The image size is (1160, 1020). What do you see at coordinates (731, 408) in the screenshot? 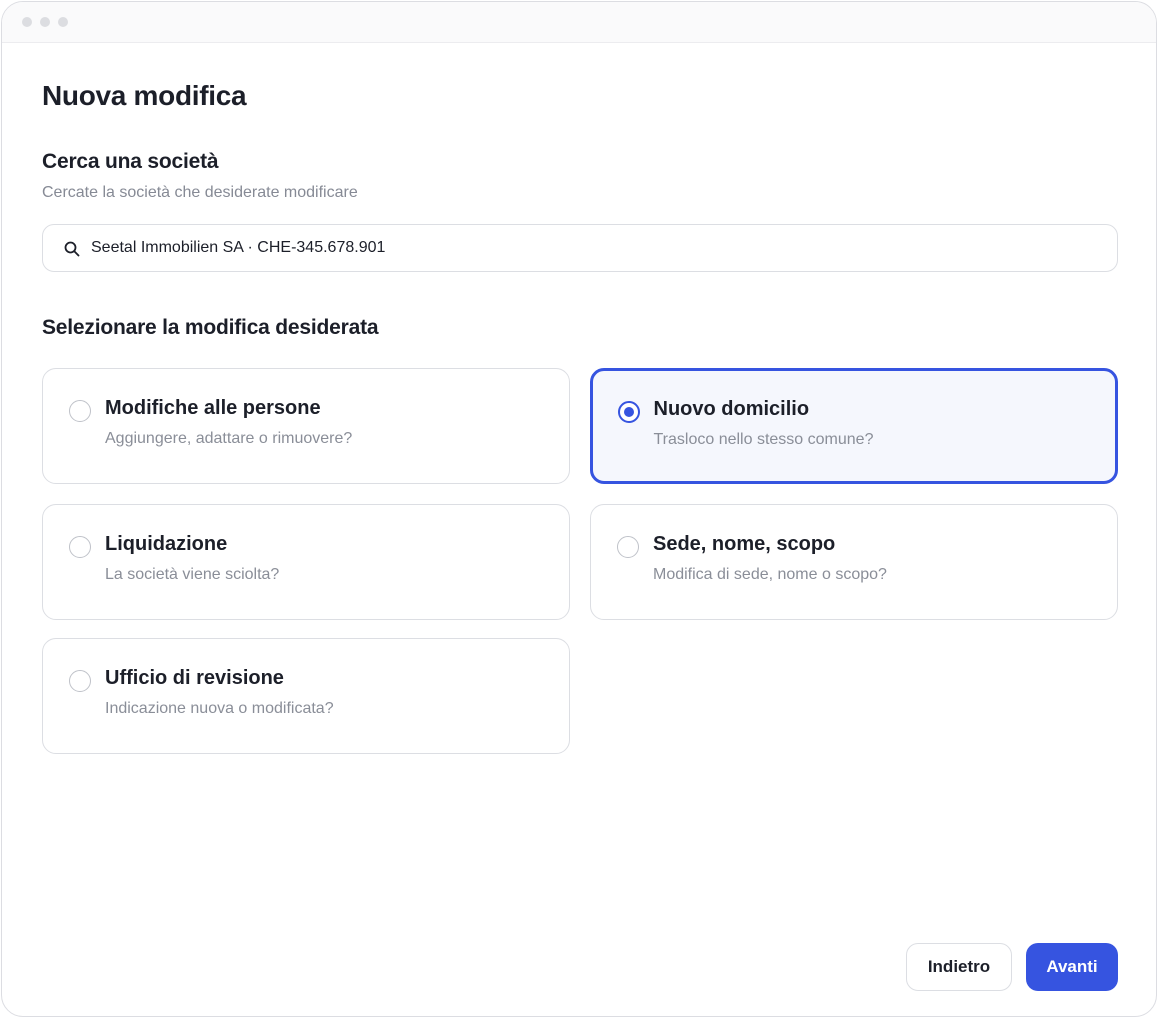
I see `option-title: Nuovo domicilio` at bounding box center [731, 408].